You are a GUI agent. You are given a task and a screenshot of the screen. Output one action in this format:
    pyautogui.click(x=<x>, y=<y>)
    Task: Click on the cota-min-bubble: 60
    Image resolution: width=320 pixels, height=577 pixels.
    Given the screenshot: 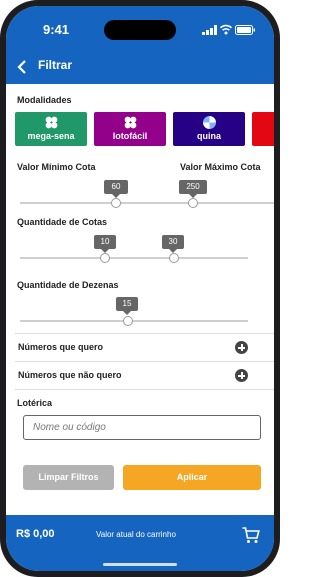 What is the action you would take?
    pyautogui.click(x=116, y=189)
    